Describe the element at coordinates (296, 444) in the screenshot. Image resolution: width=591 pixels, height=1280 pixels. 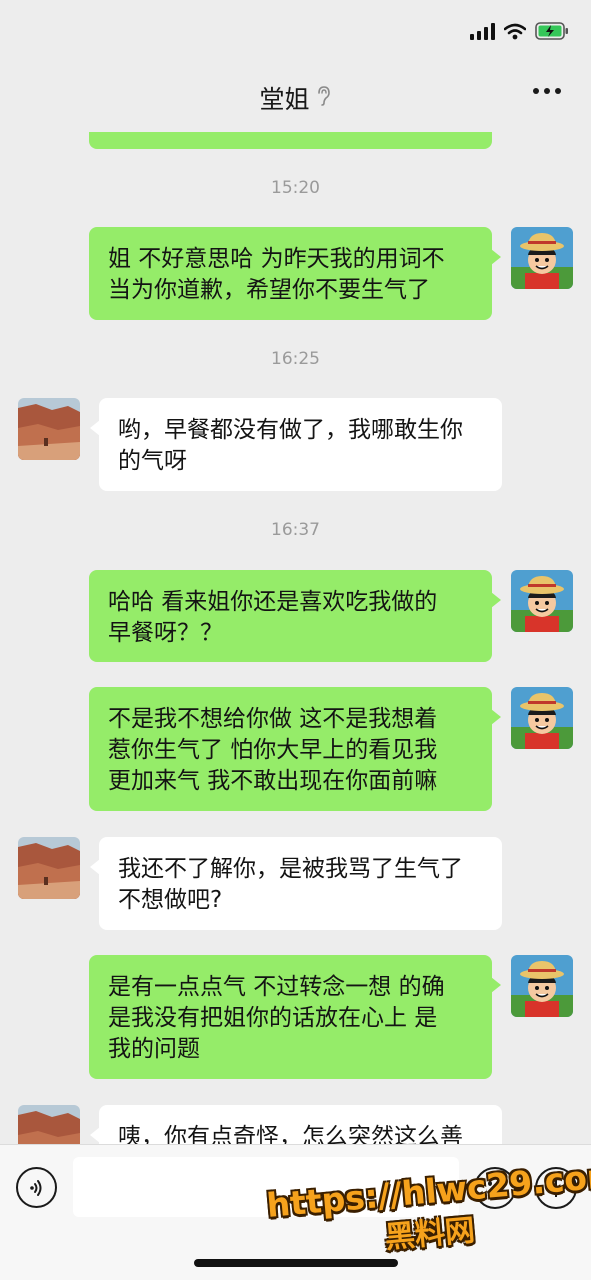
I see `received-message-bubble: 哟，早餐都没有做了，我哪敢生你 的气呀` at that location.